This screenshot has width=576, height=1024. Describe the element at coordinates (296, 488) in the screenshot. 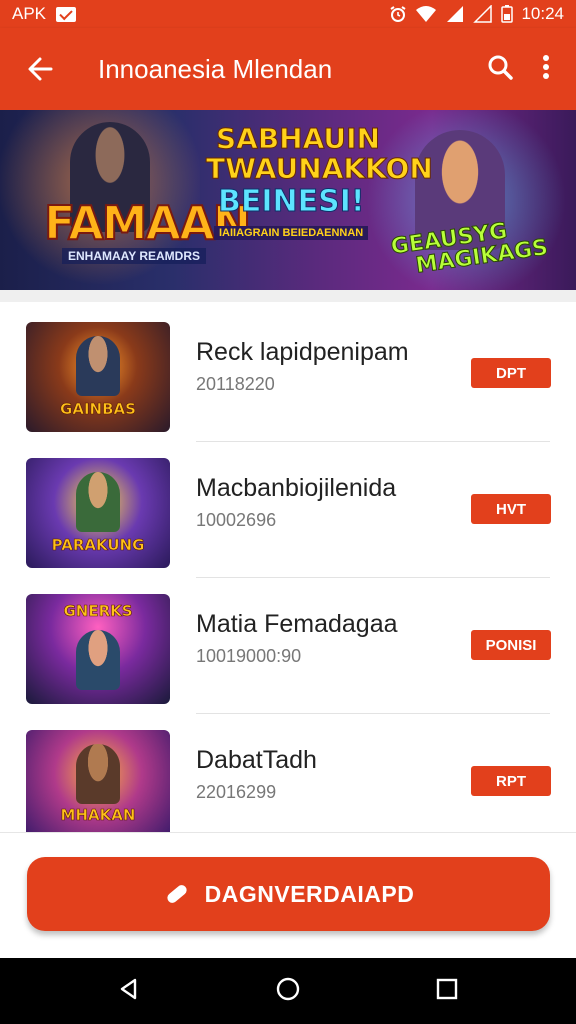

I see `game-name: Macbanbiojilenida` at that location.